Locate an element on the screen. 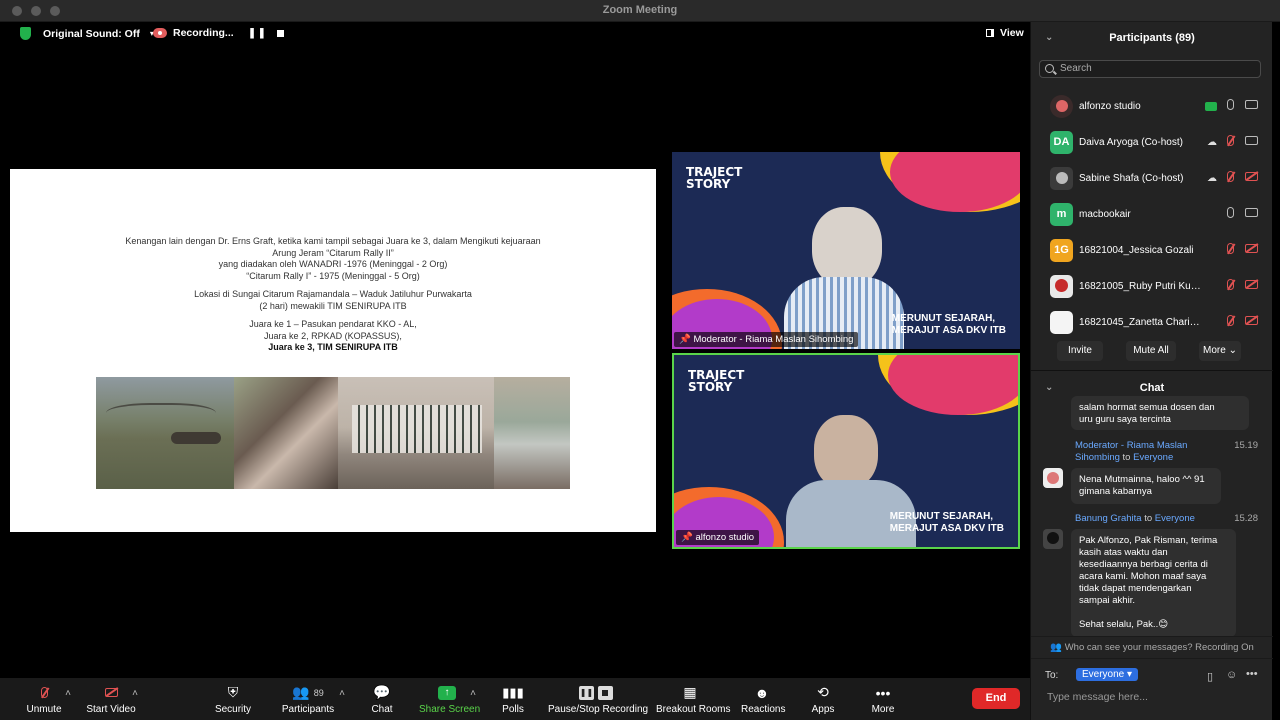  stop-recording-icon is located at coordinates (281, 33).